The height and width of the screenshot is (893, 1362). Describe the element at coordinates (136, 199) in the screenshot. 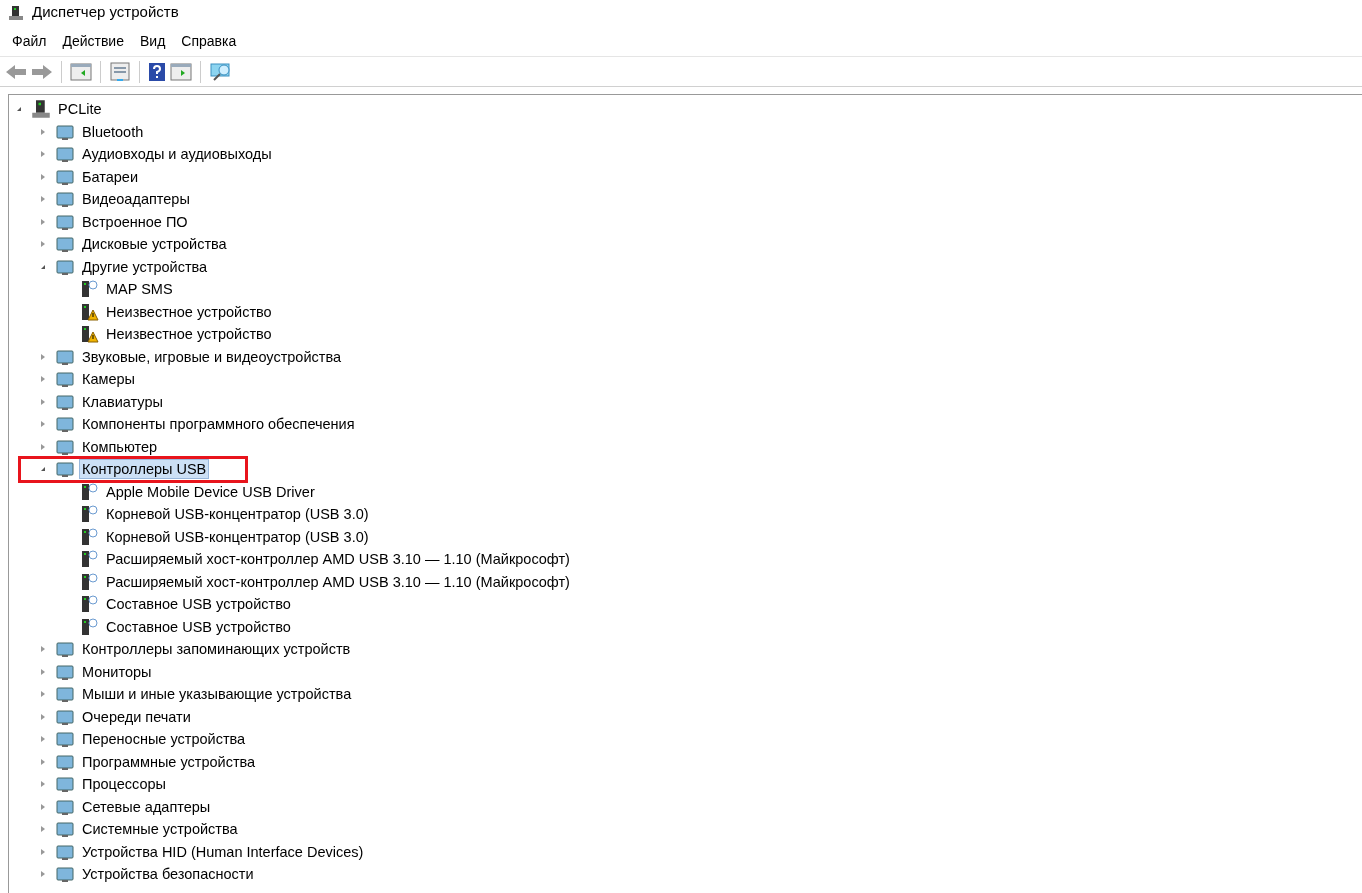

I see `tree-item: Видеоадаптеры` at that location.